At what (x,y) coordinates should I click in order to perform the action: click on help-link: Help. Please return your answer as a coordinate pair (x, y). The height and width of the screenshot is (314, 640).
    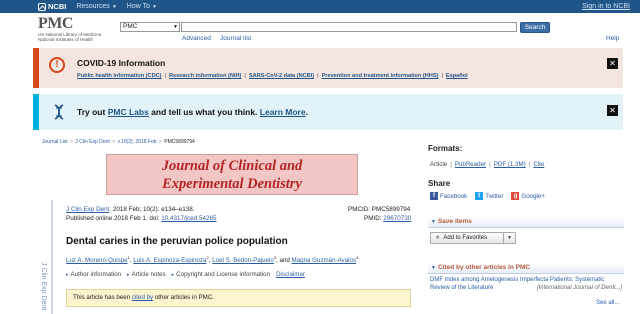
    Looking at the image, I should click on (612, 38).